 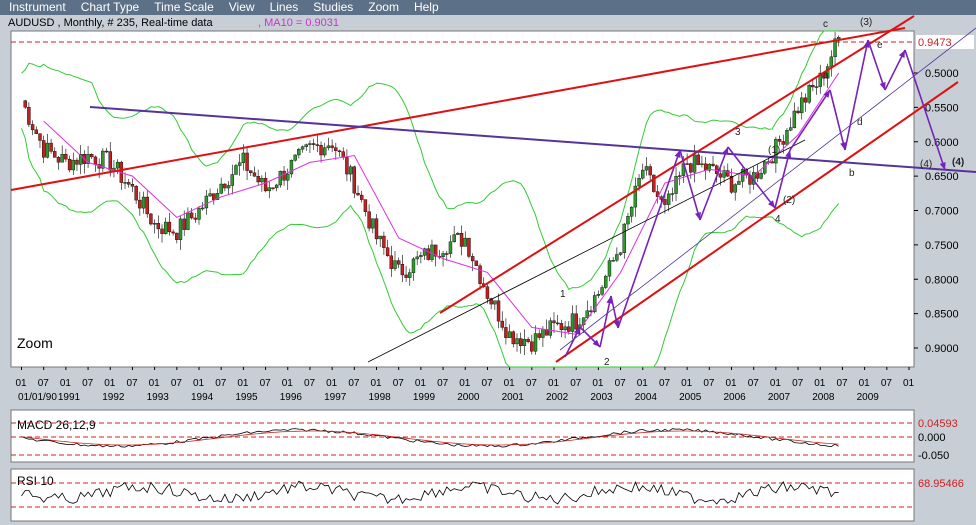 What do you see at coordinates (825, 24) in the screenshot?
I see `wave-label: c` at bounding box center [825, 24].